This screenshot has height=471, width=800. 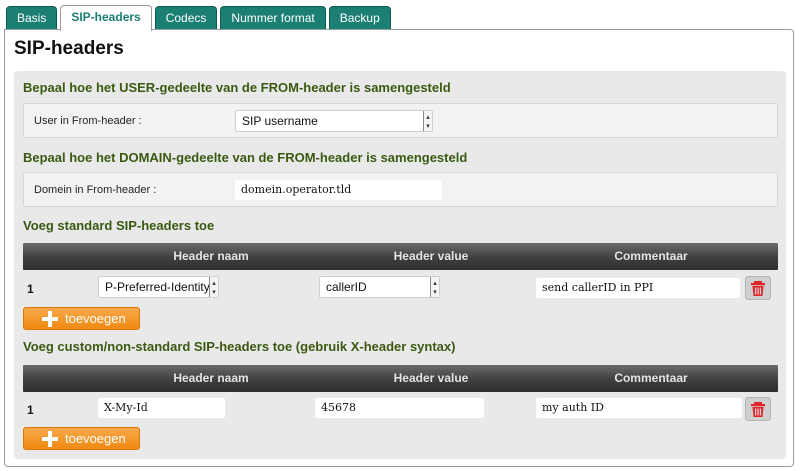 I want to click on from-user-field: User in From-header : SIP username ▴ ▾, so click(x=400, y=120).